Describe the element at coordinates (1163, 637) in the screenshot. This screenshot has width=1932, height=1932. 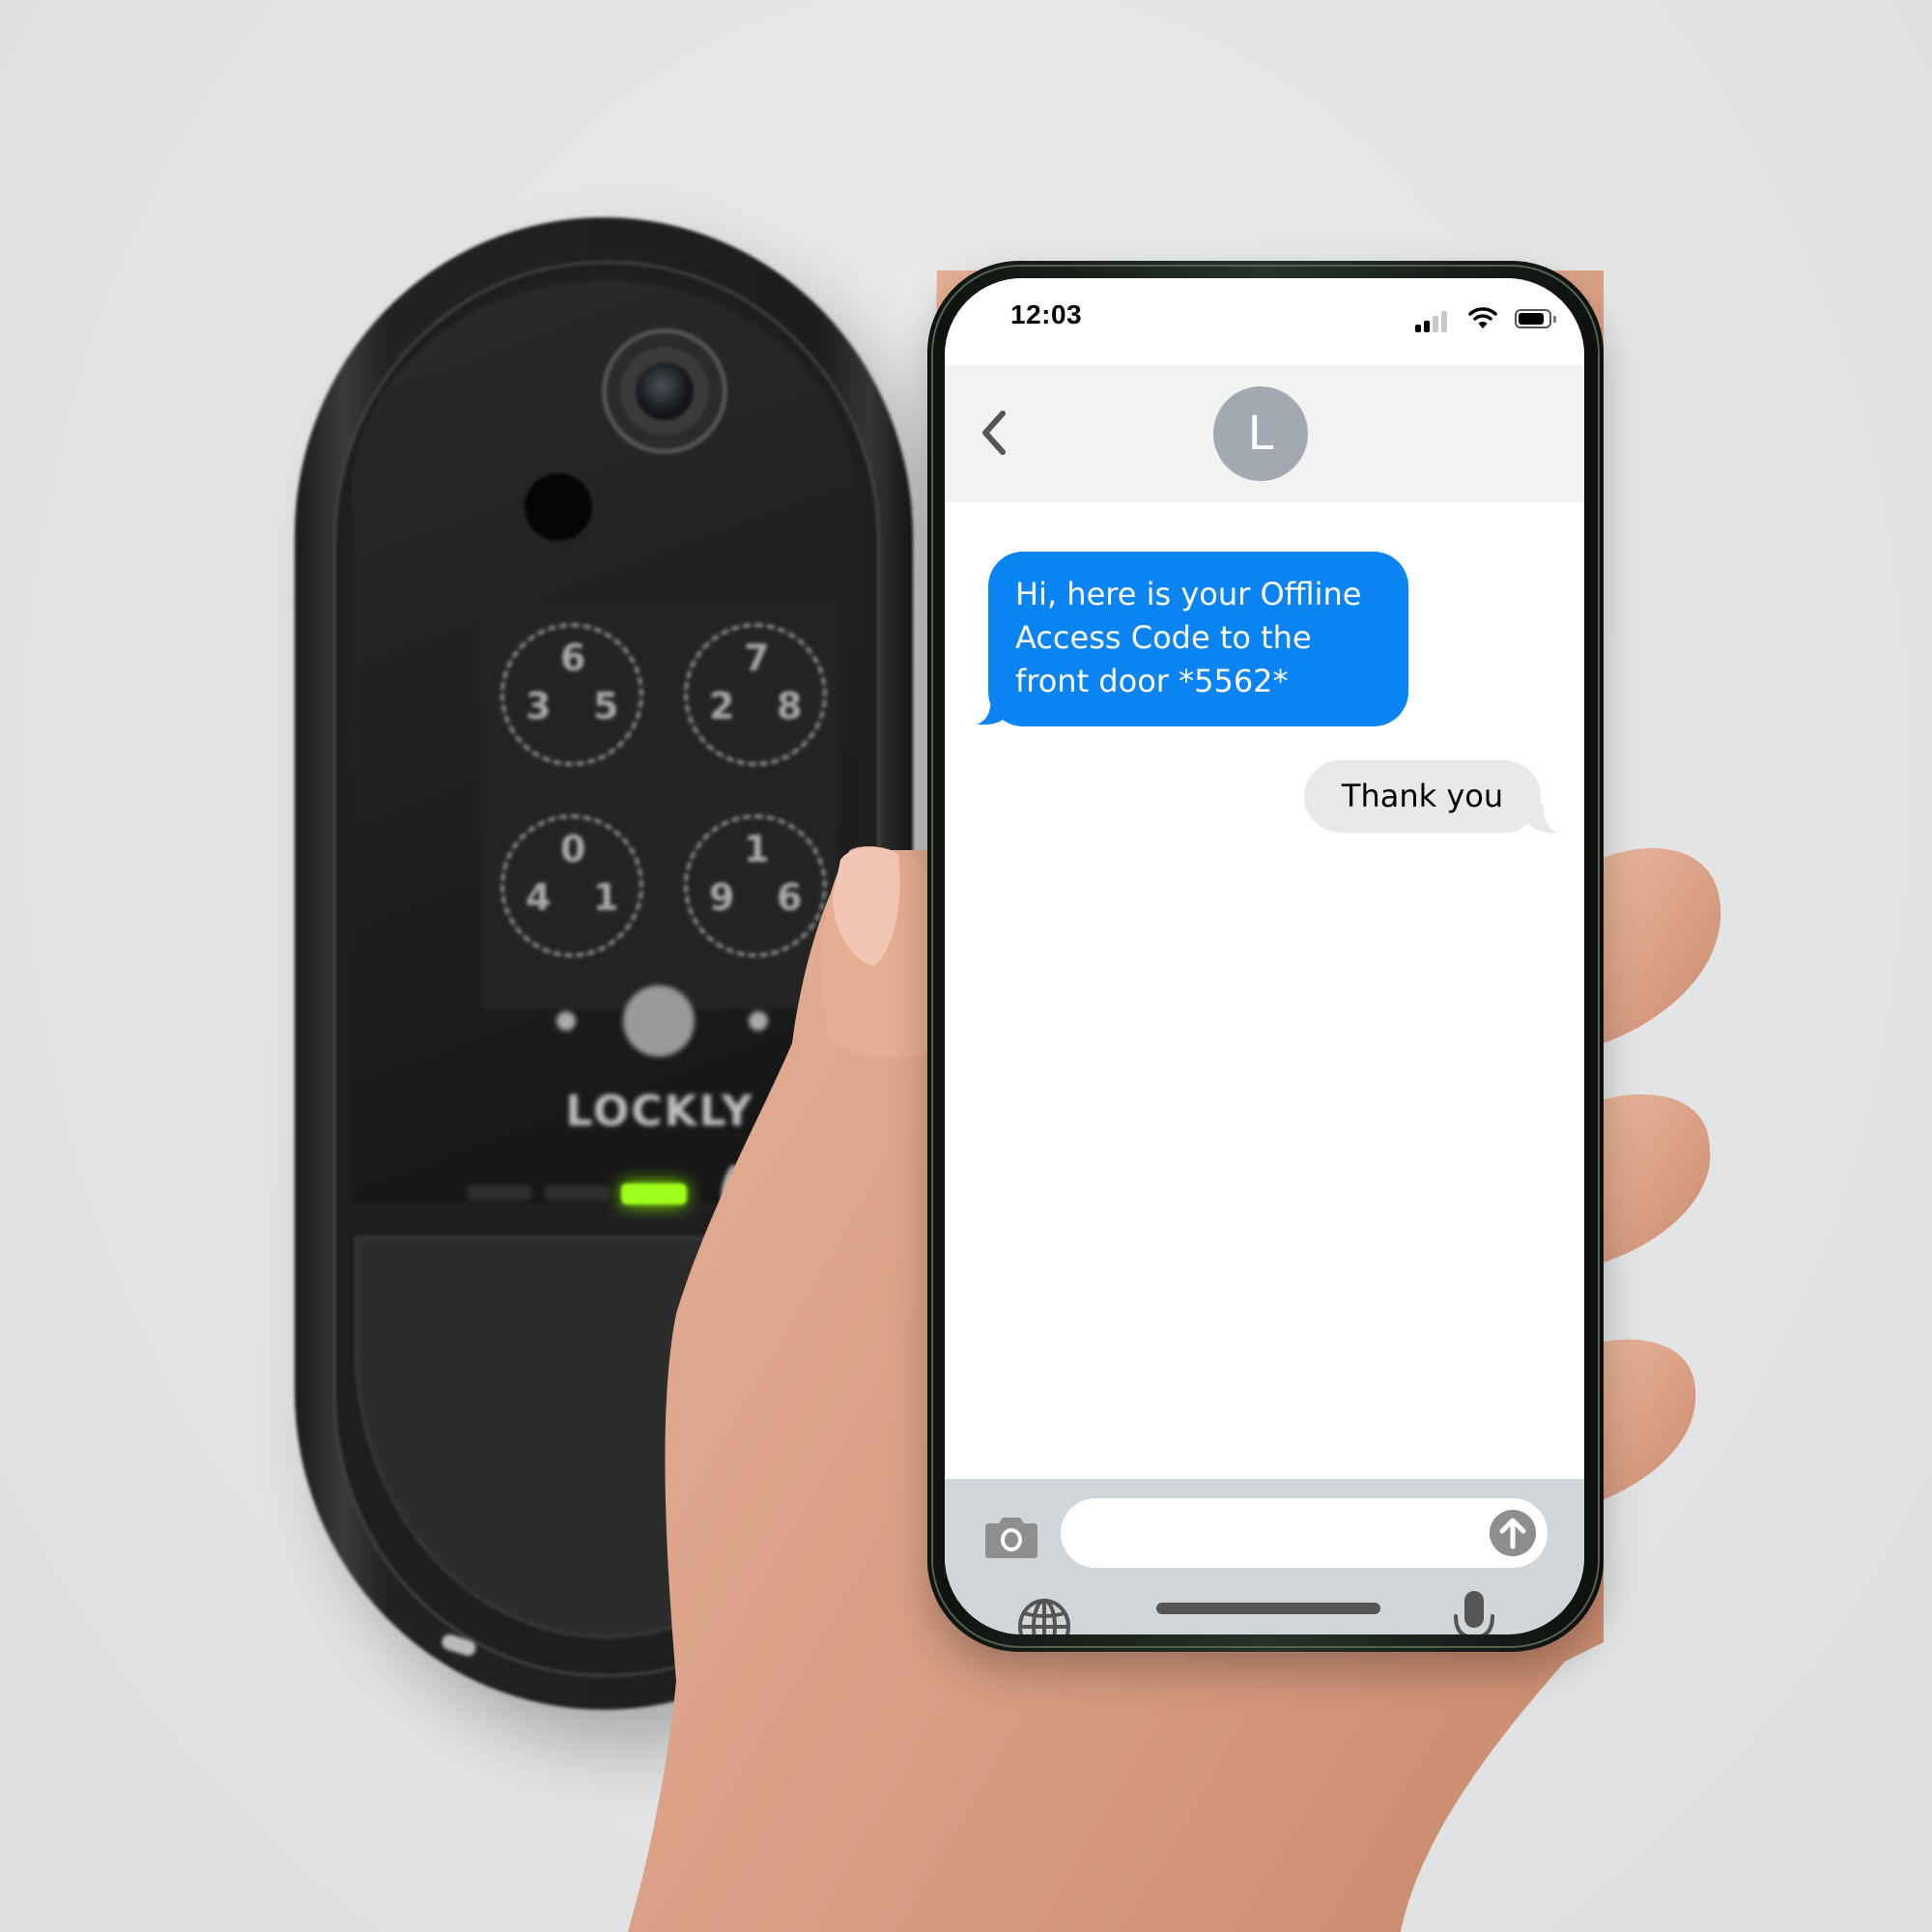
I see `message-line: Access Code to the` at that location.